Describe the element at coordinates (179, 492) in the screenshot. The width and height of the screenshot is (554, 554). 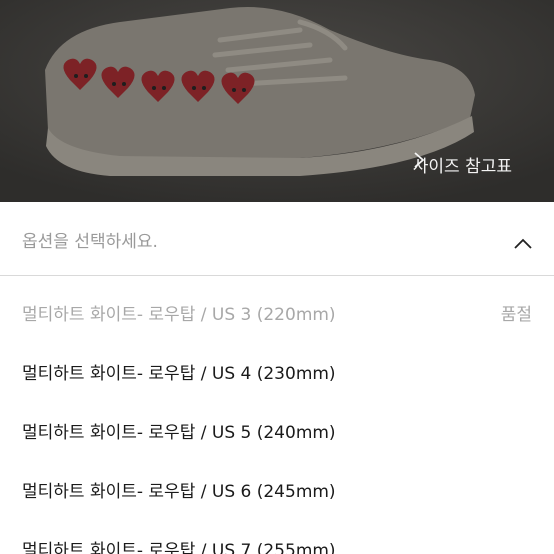
I see `option-label: 멀티하트 화이트- 로우탑 / US 6 (245mm)` at that location.